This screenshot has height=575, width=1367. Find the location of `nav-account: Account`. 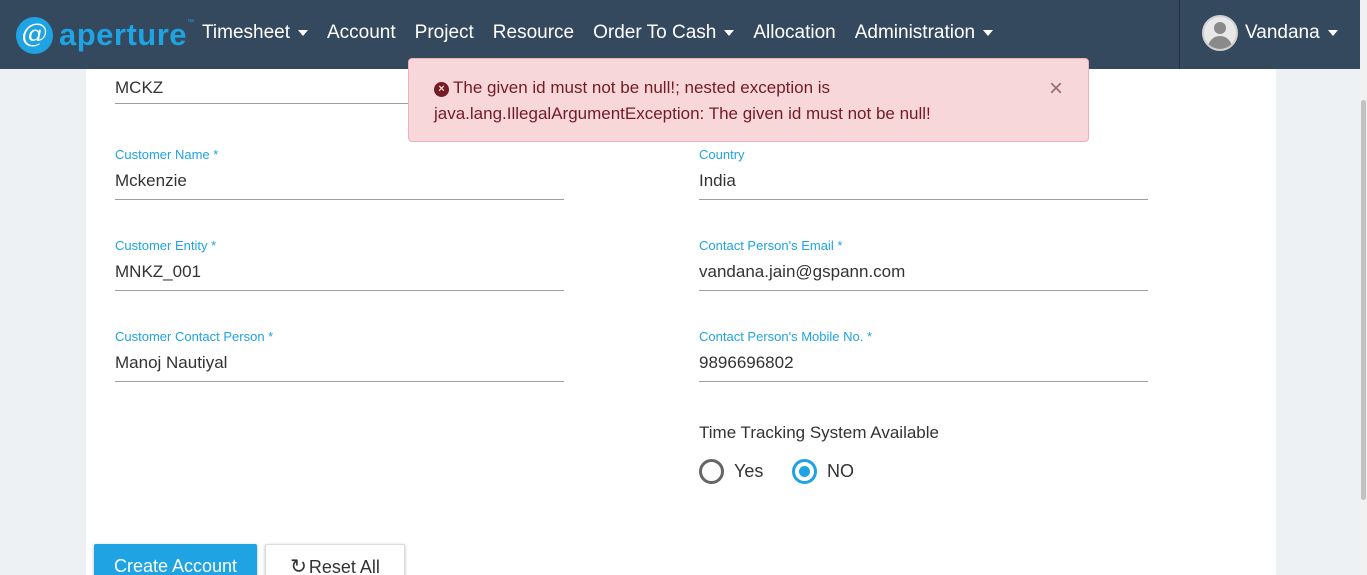

nav-account: Account is located at coordinates (361, 33).